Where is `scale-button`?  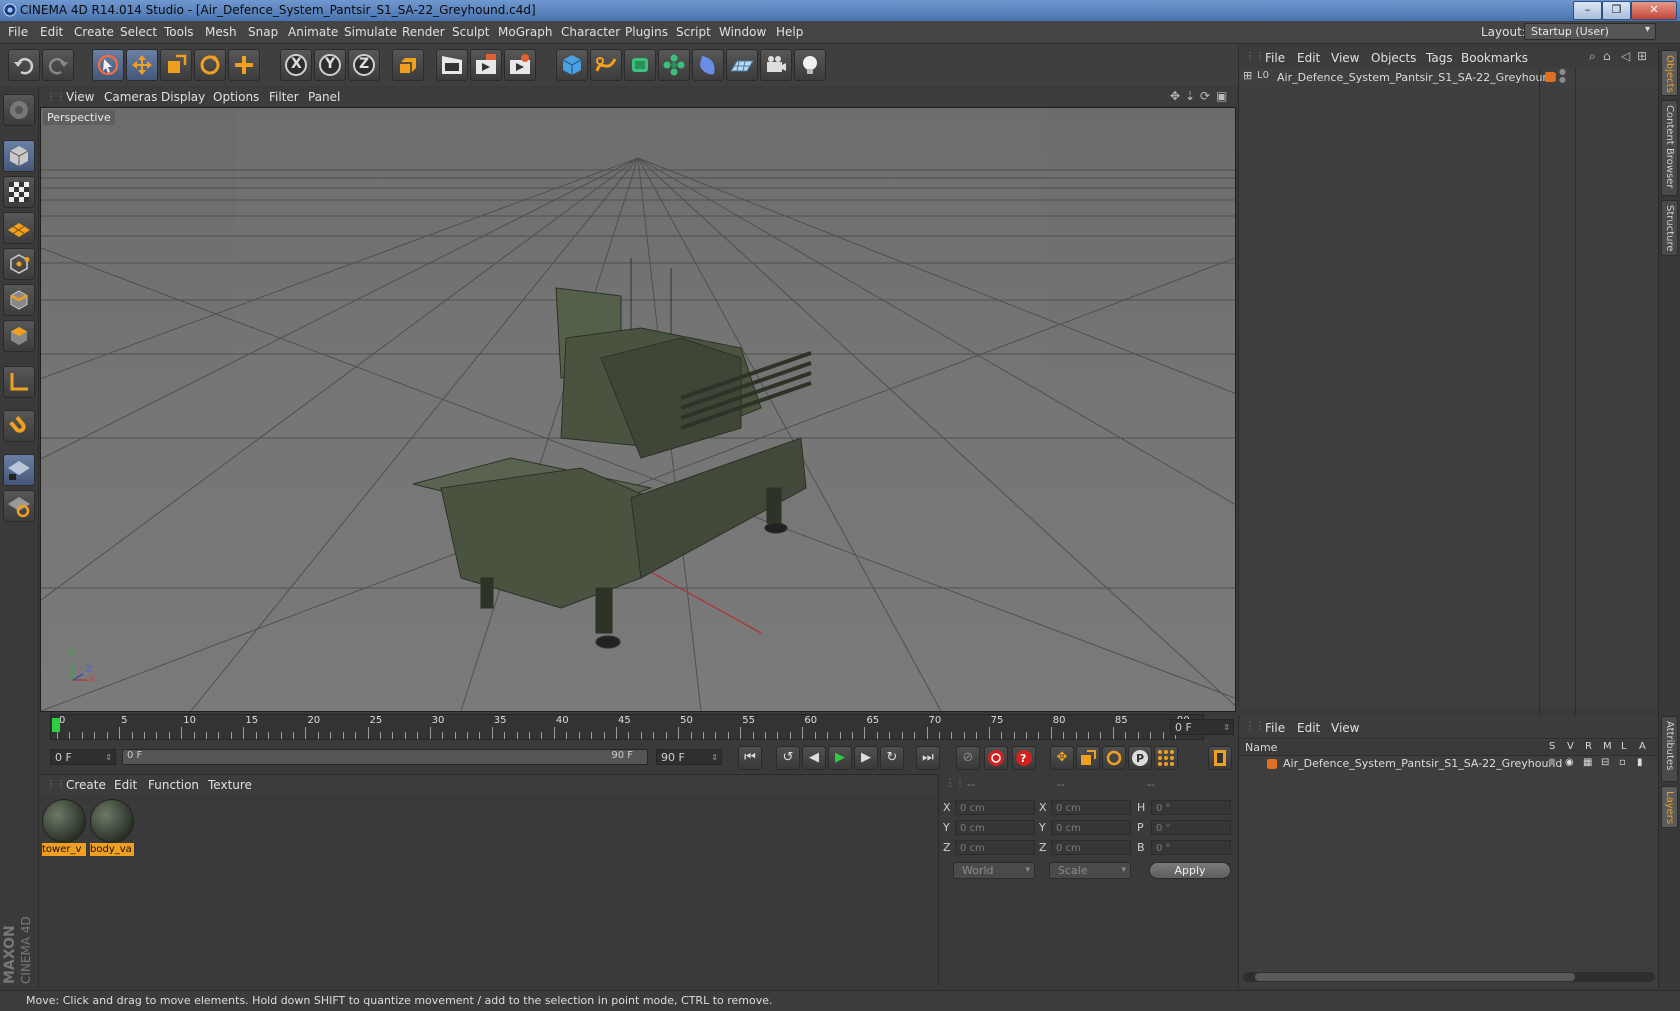
scale-button is located at coordinates (176, 65).